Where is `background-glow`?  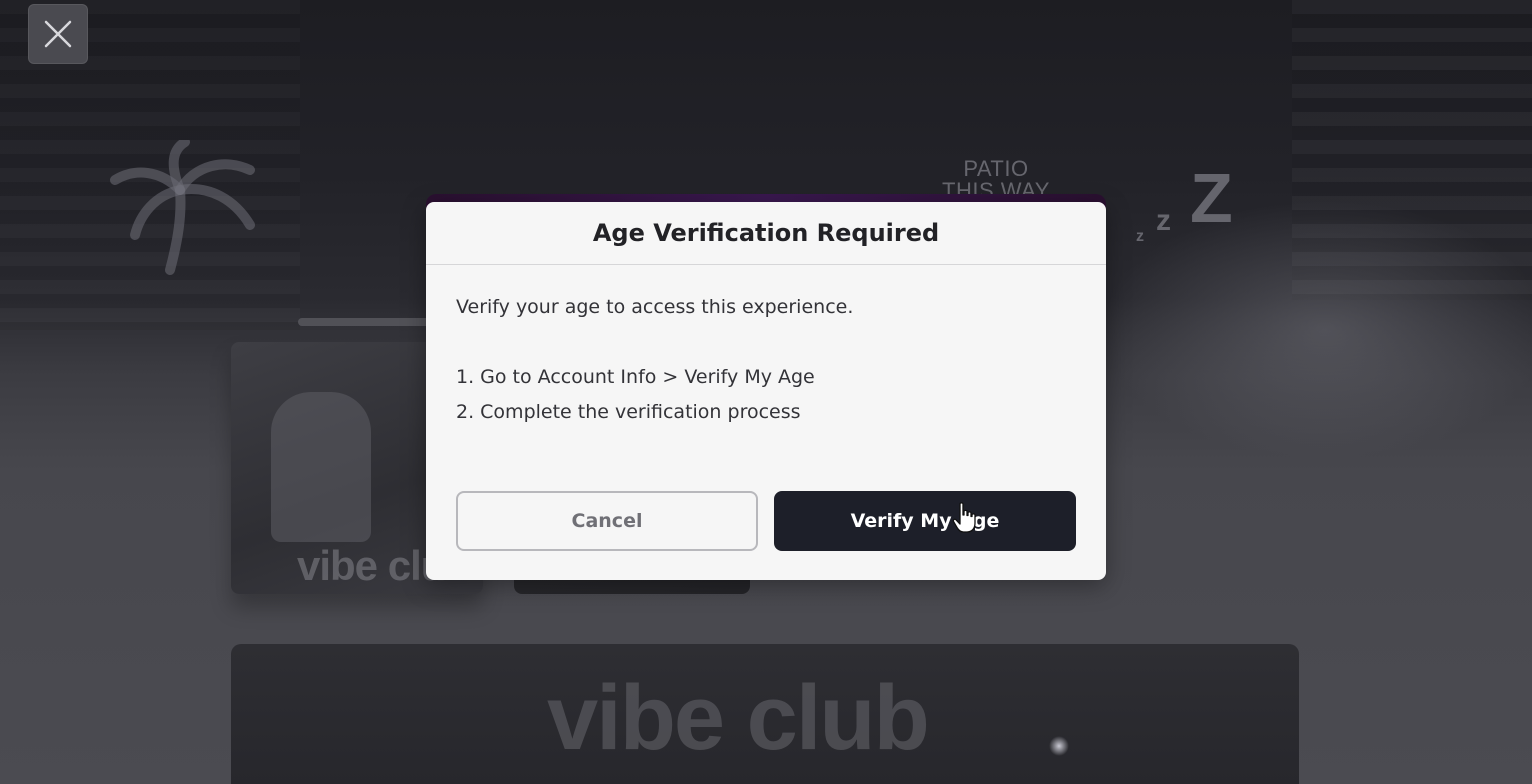 background-glow is located at coordinates (1316, 330).